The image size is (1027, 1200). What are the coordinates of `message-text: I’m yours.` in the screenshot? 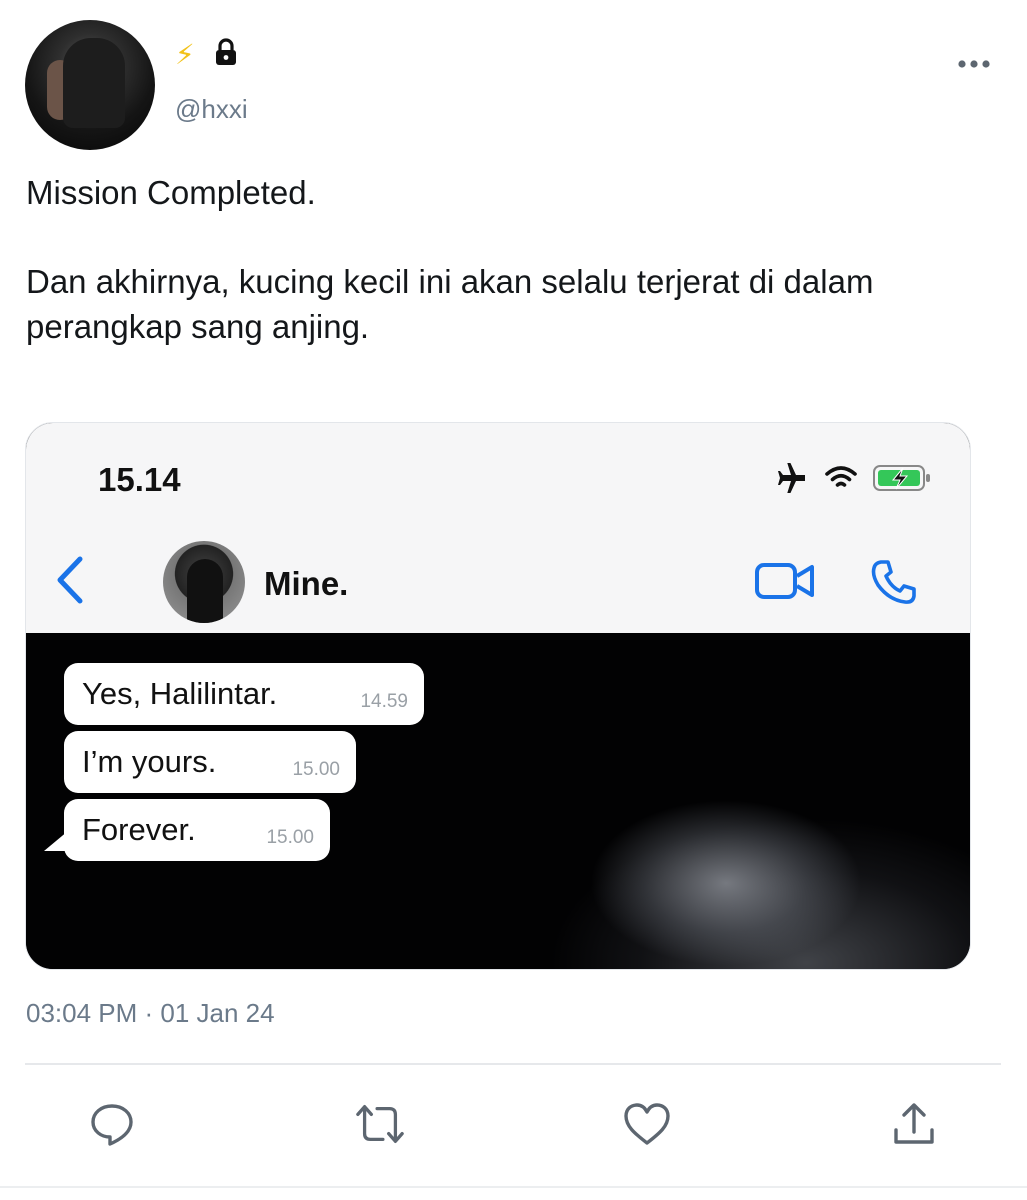 It's located at (149, 761).